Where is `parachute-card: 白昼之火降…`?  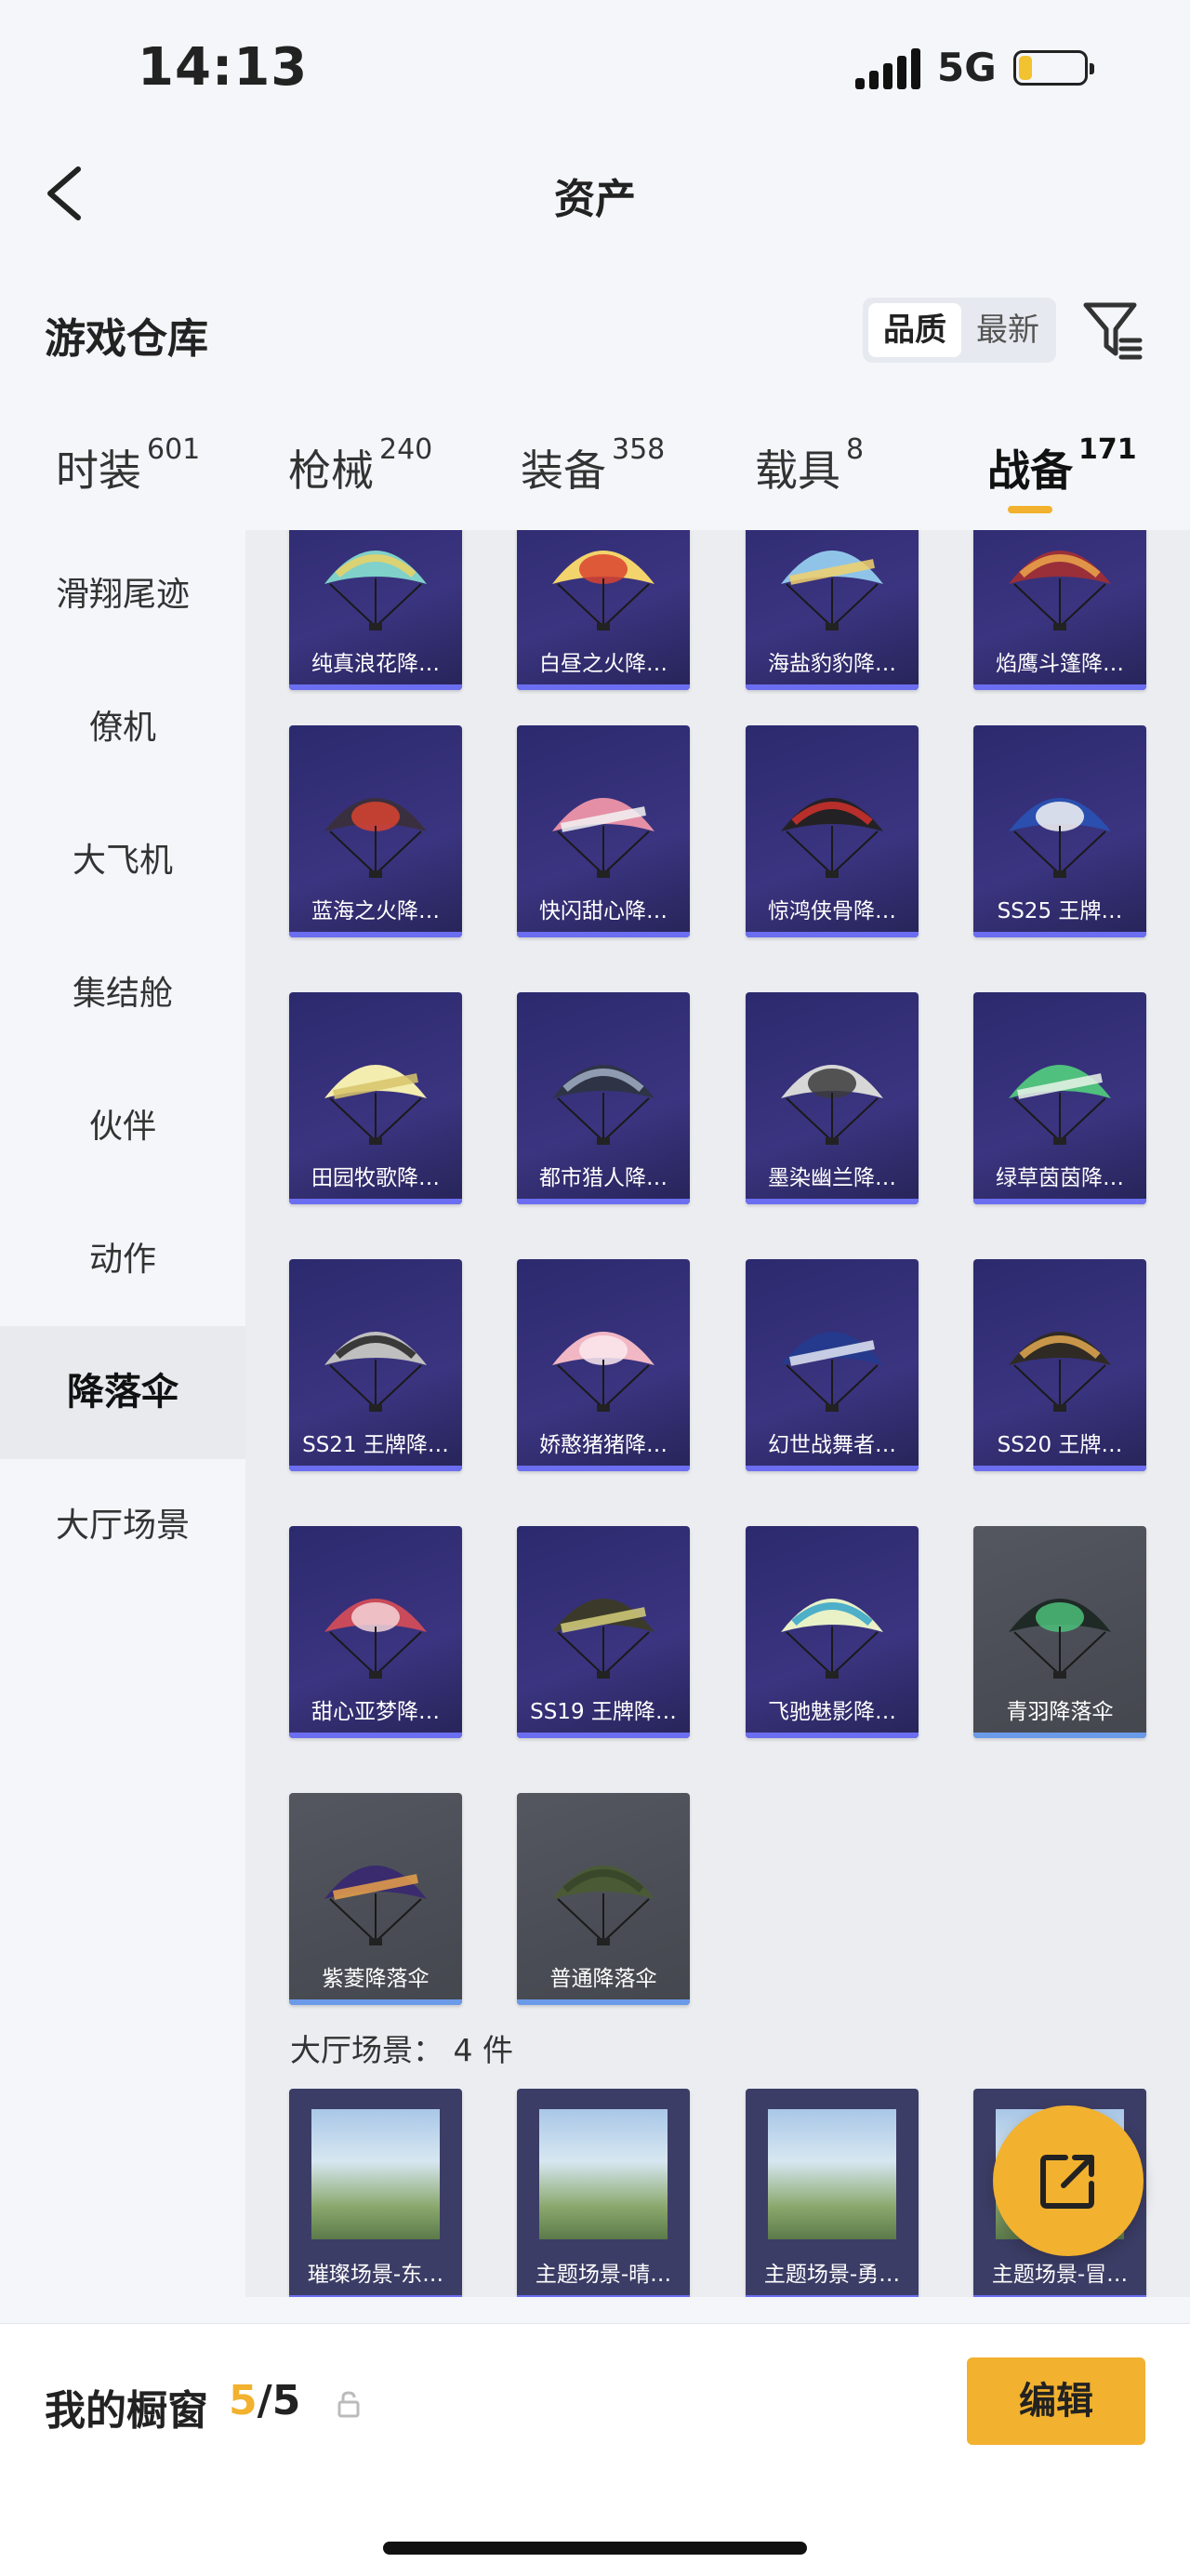
parachute-card: 白昼之火降… is located at coordinates (603, 610).